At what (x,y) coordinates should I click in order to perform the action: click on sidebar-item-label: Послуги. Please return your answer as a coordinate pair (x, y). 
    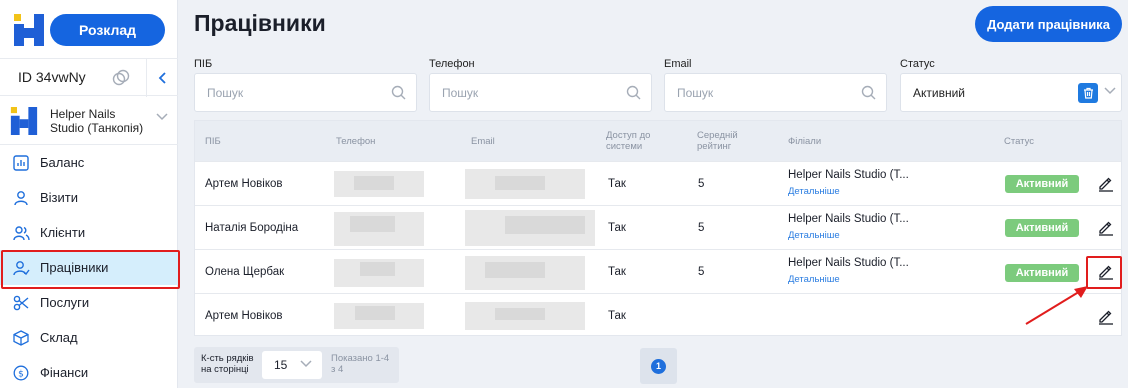
    Looking at the image, I should click on (65, 302).